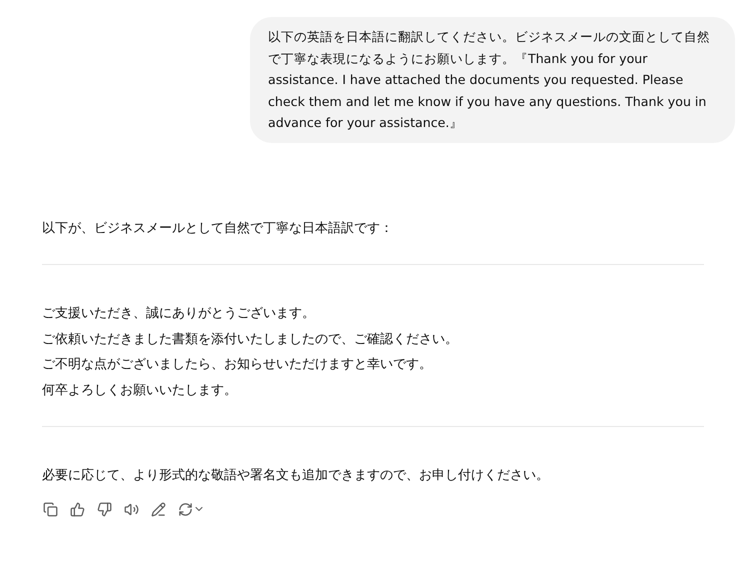 This screenshot has width=755, height=575. Describe the element at coordinates (185, 509) in the screenshot. I see `refresh-icon` at that location.